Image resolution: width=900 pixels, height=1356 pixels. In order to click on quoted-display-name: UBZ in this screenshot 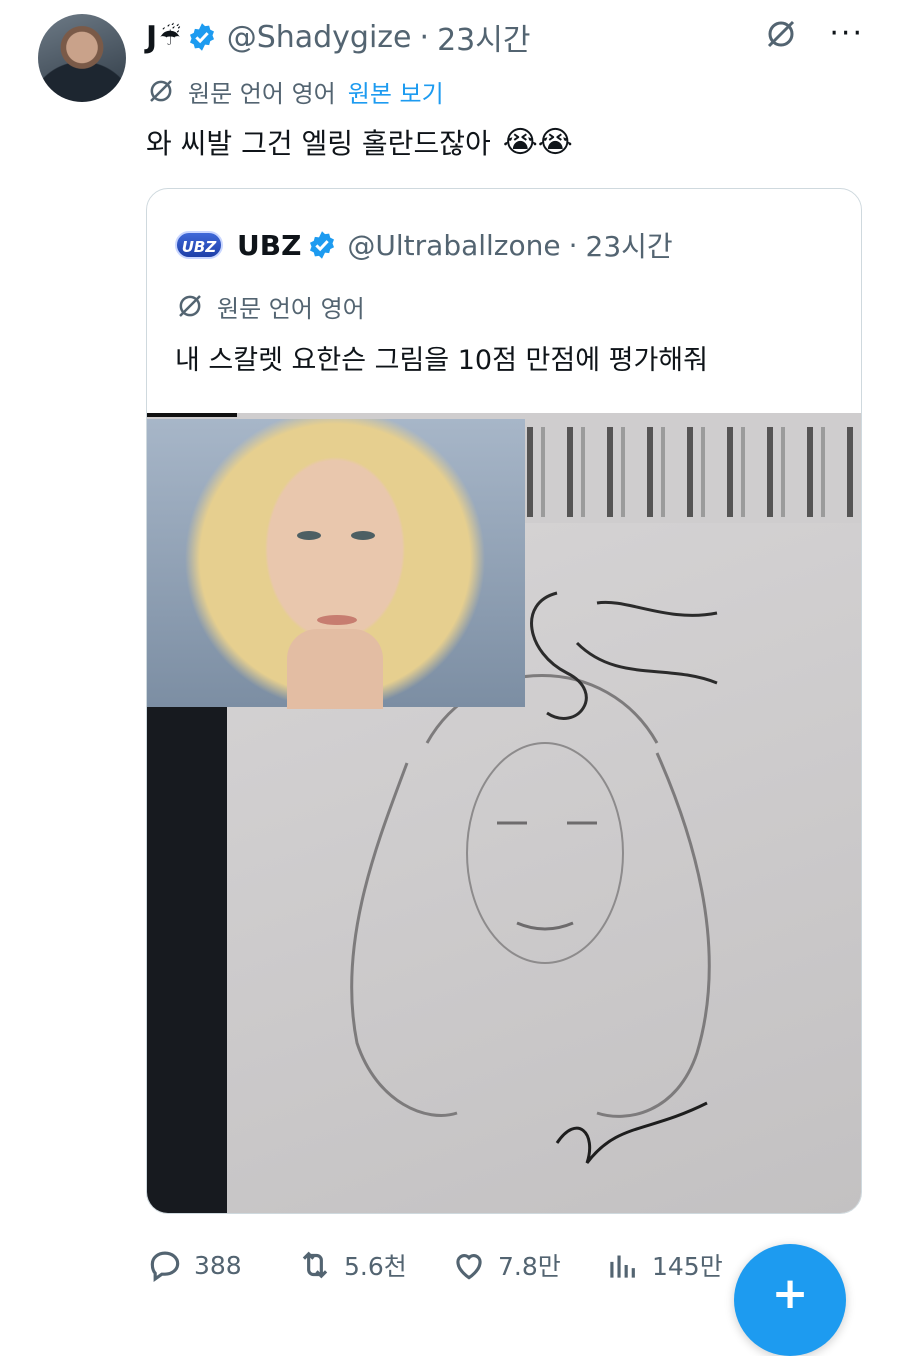, I will do `click(269, 245)`.